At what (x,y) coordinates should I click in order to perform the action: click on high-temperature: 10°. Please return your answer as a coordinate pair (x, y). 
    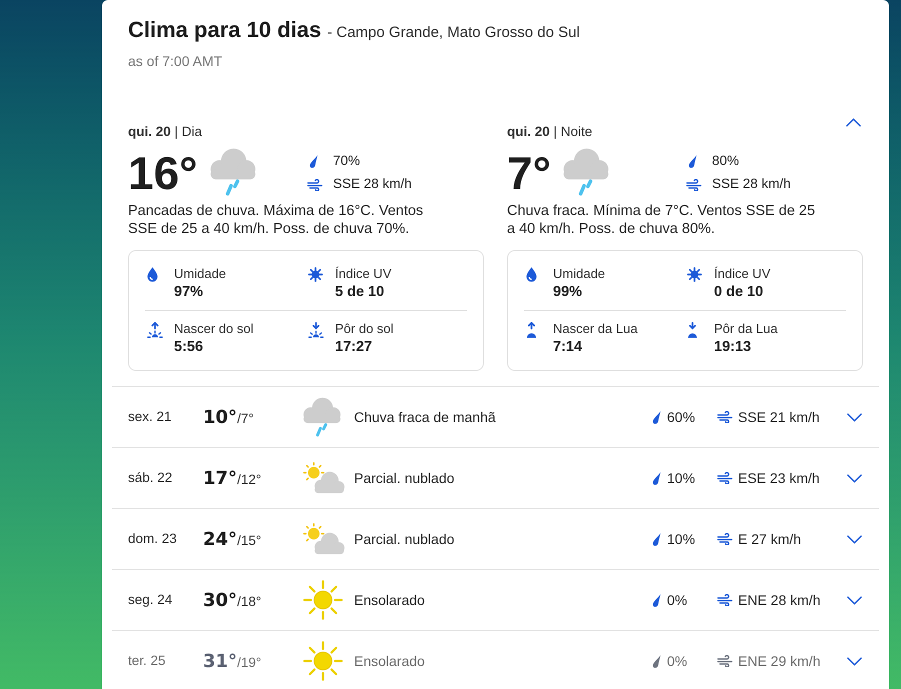
    Looking at the image, I should click on (220, 418).